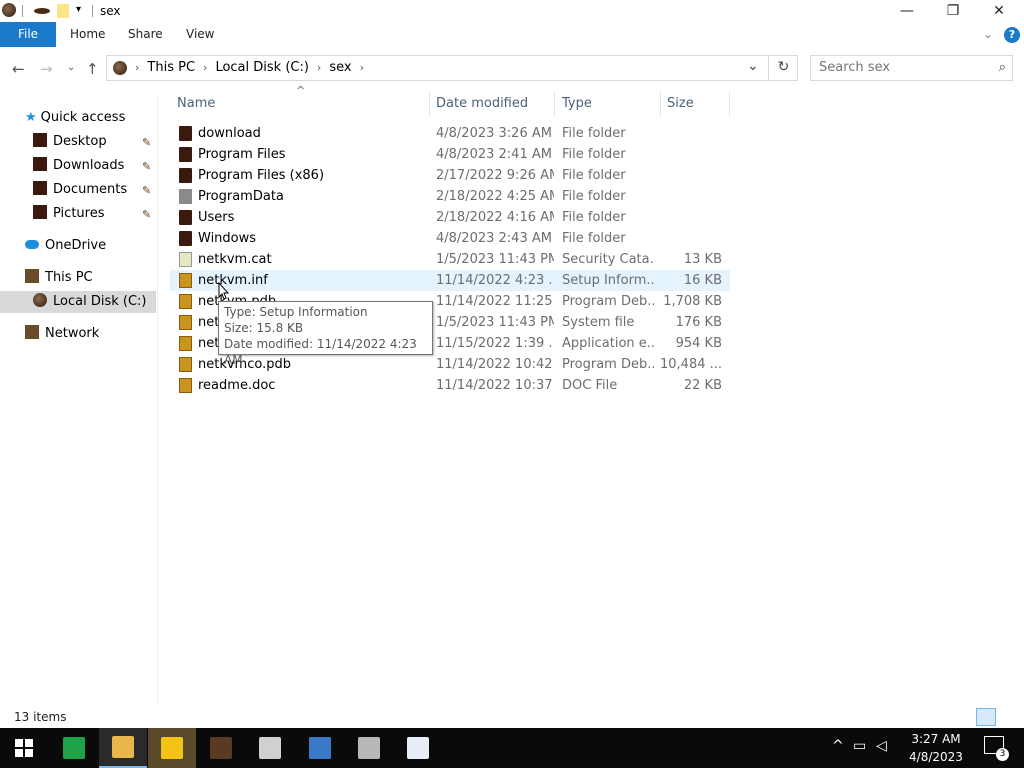 The width and height of the screenshot is (1024, 768). I want to click on column-header-name: Name, so click(300, 104).